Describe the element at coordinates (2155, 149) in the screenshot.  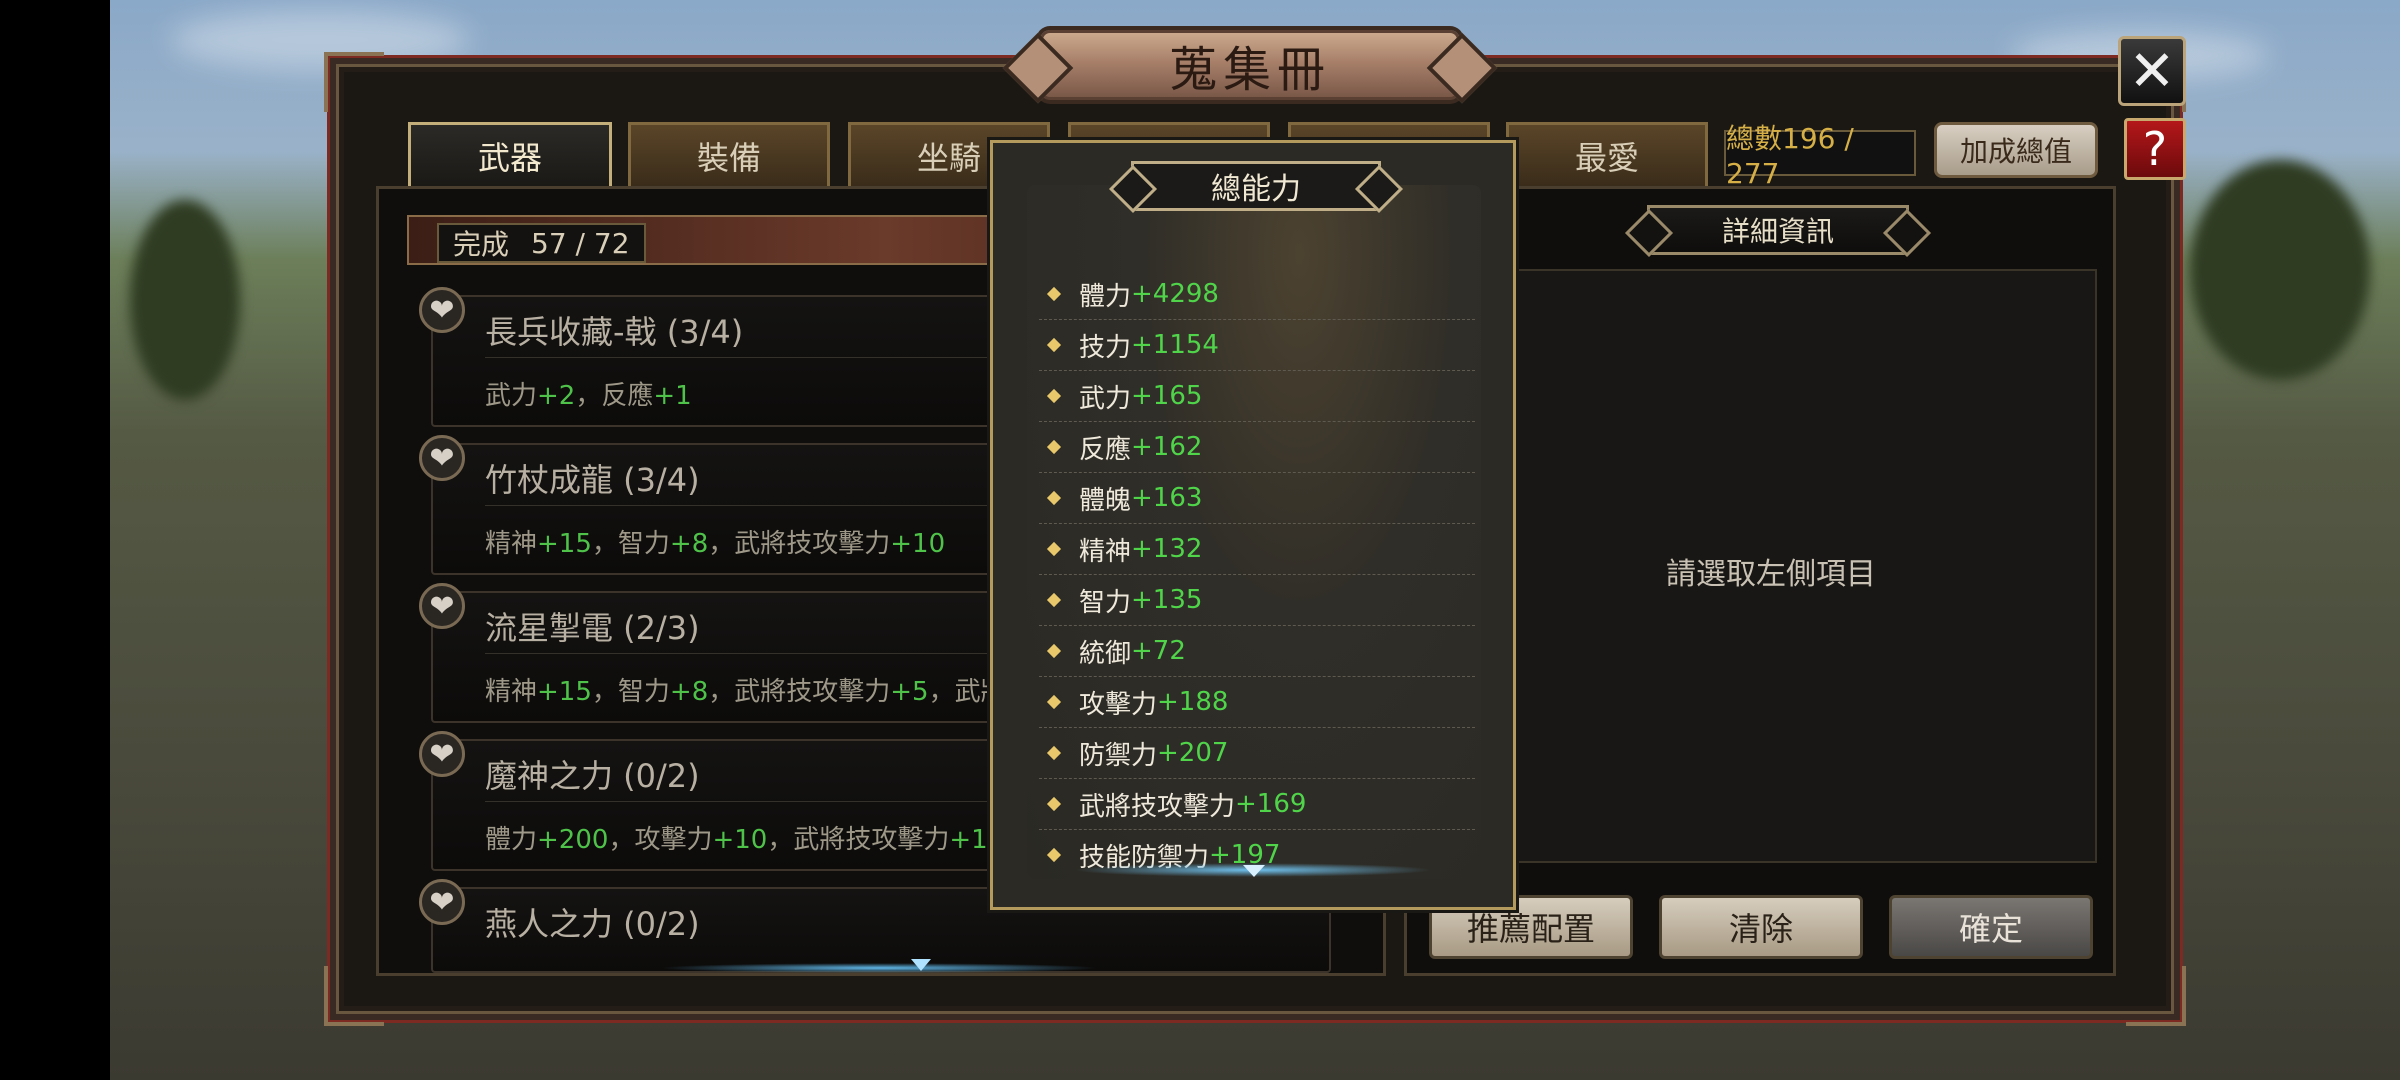
I see `help-button: ?` at that location.